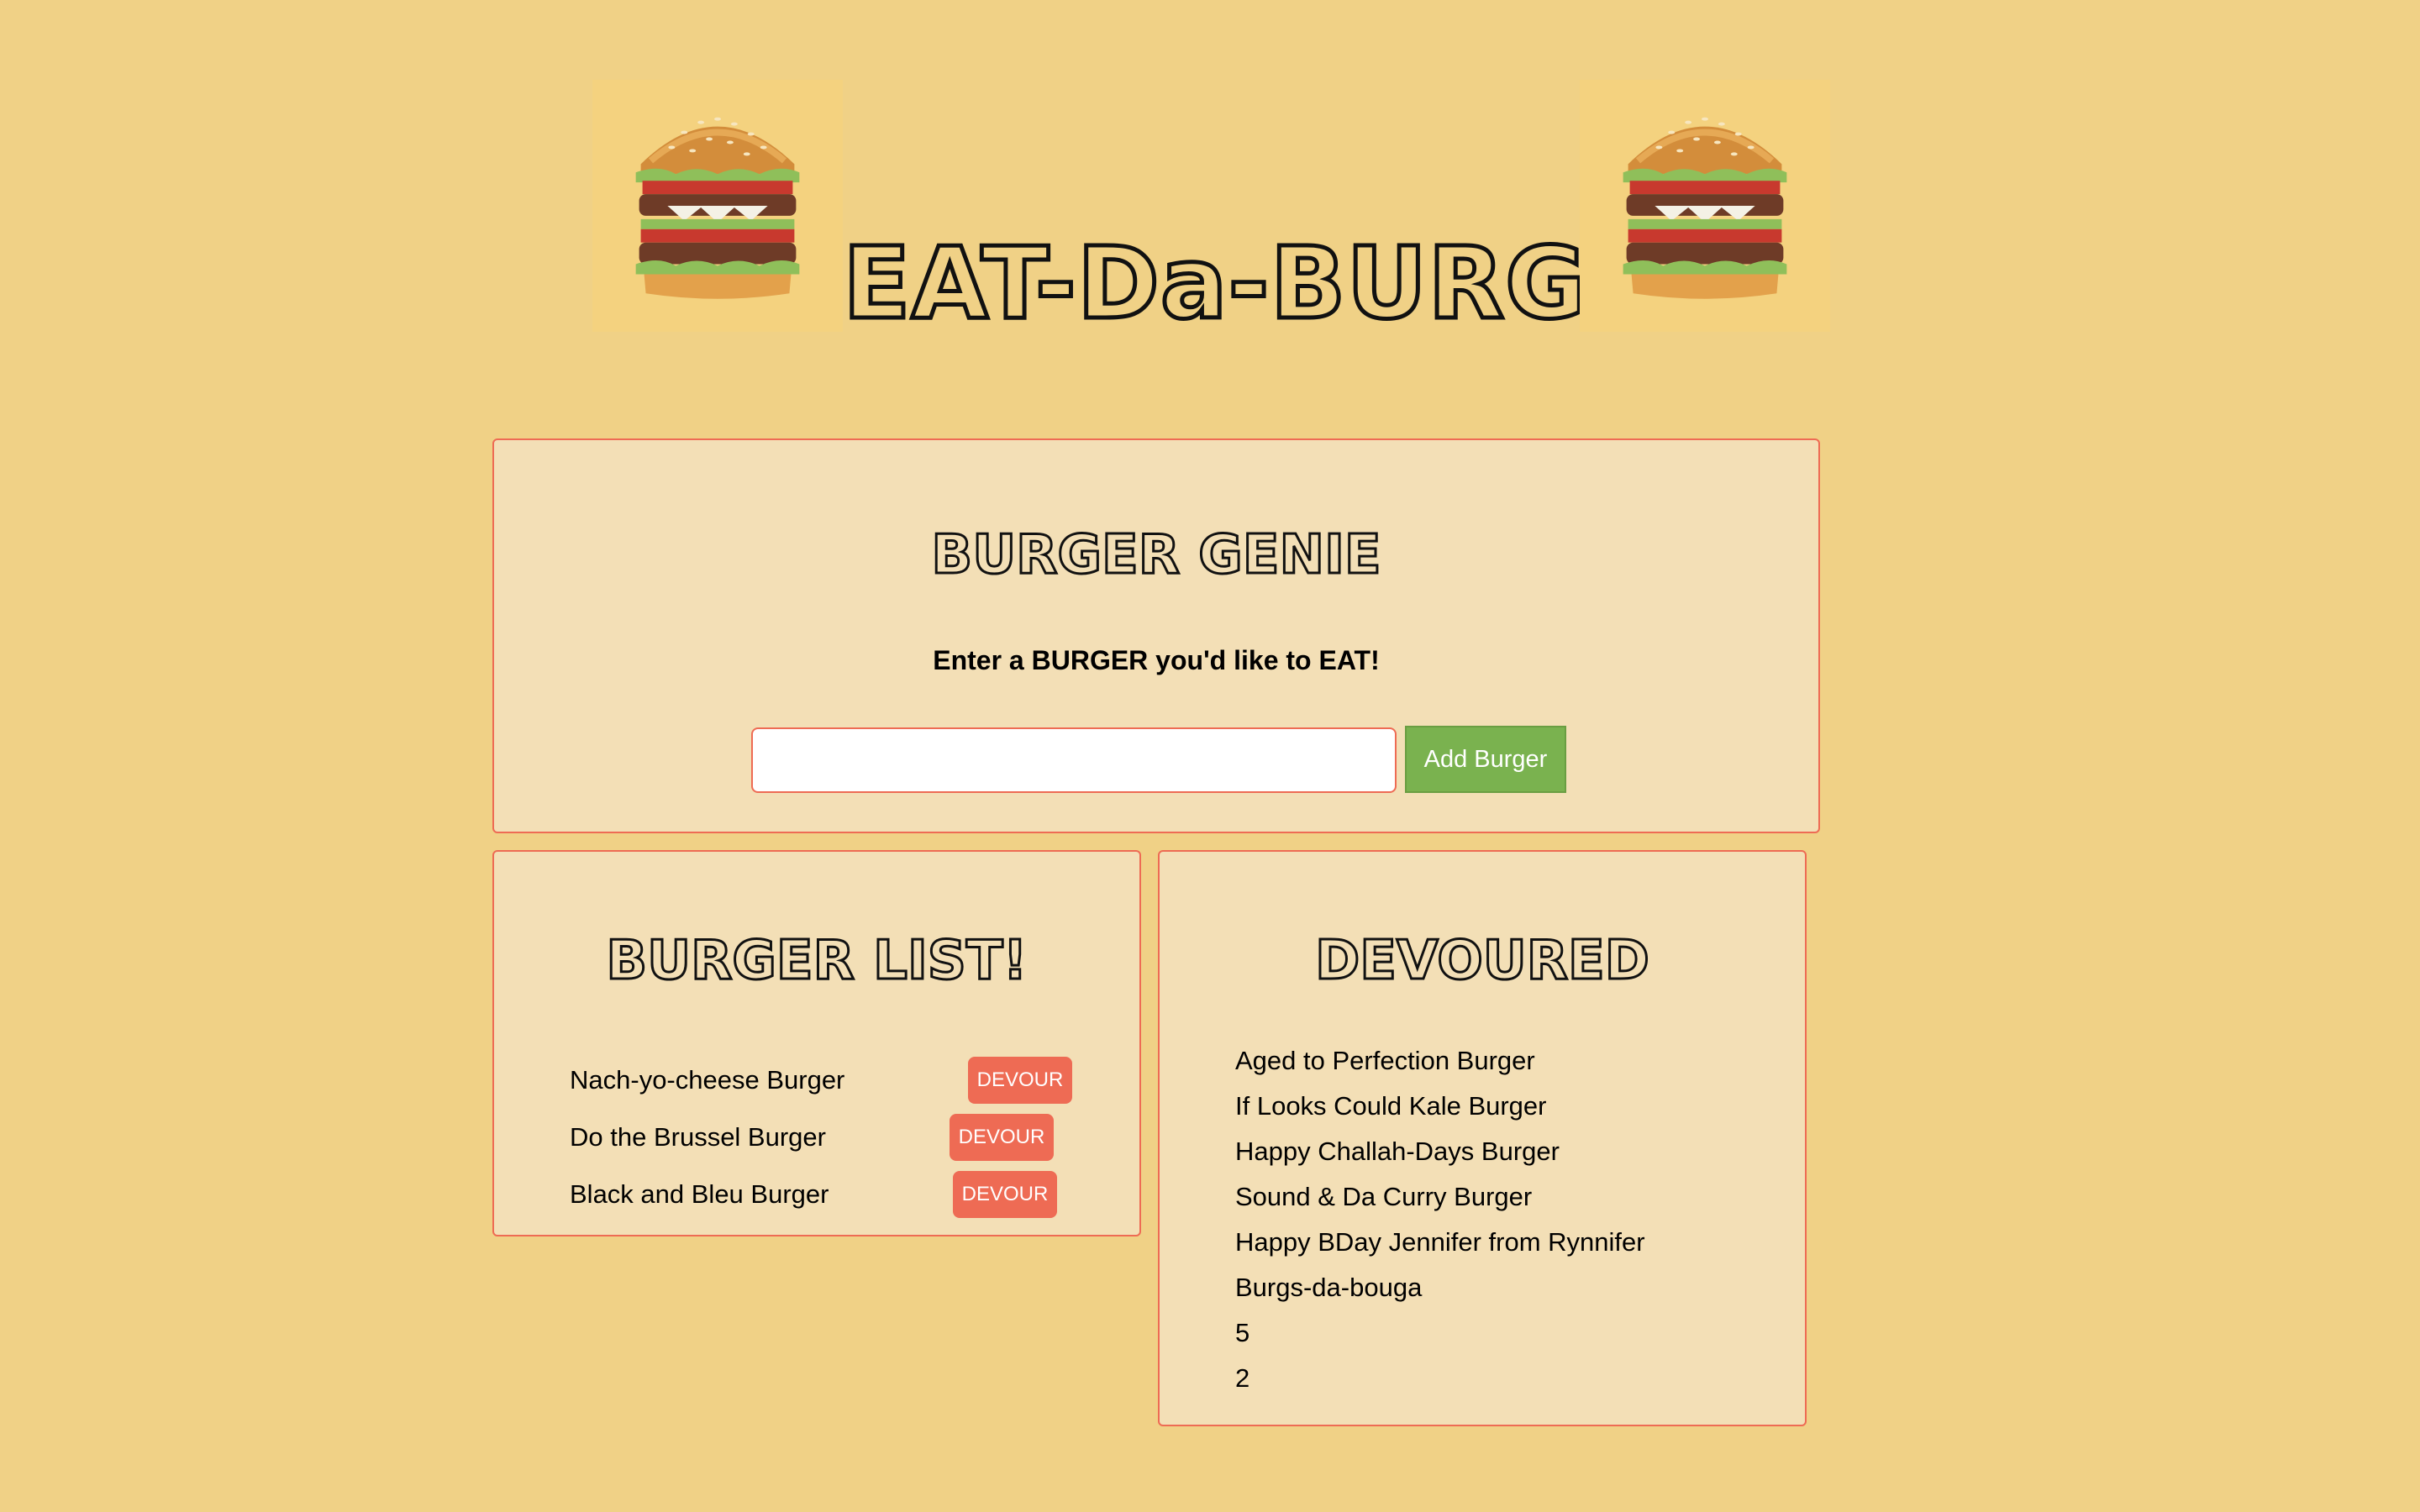 The image size is (2420, 1512). I want to click on devoured-item: Happy Challah-Days Burger, so click(1397, 1151).